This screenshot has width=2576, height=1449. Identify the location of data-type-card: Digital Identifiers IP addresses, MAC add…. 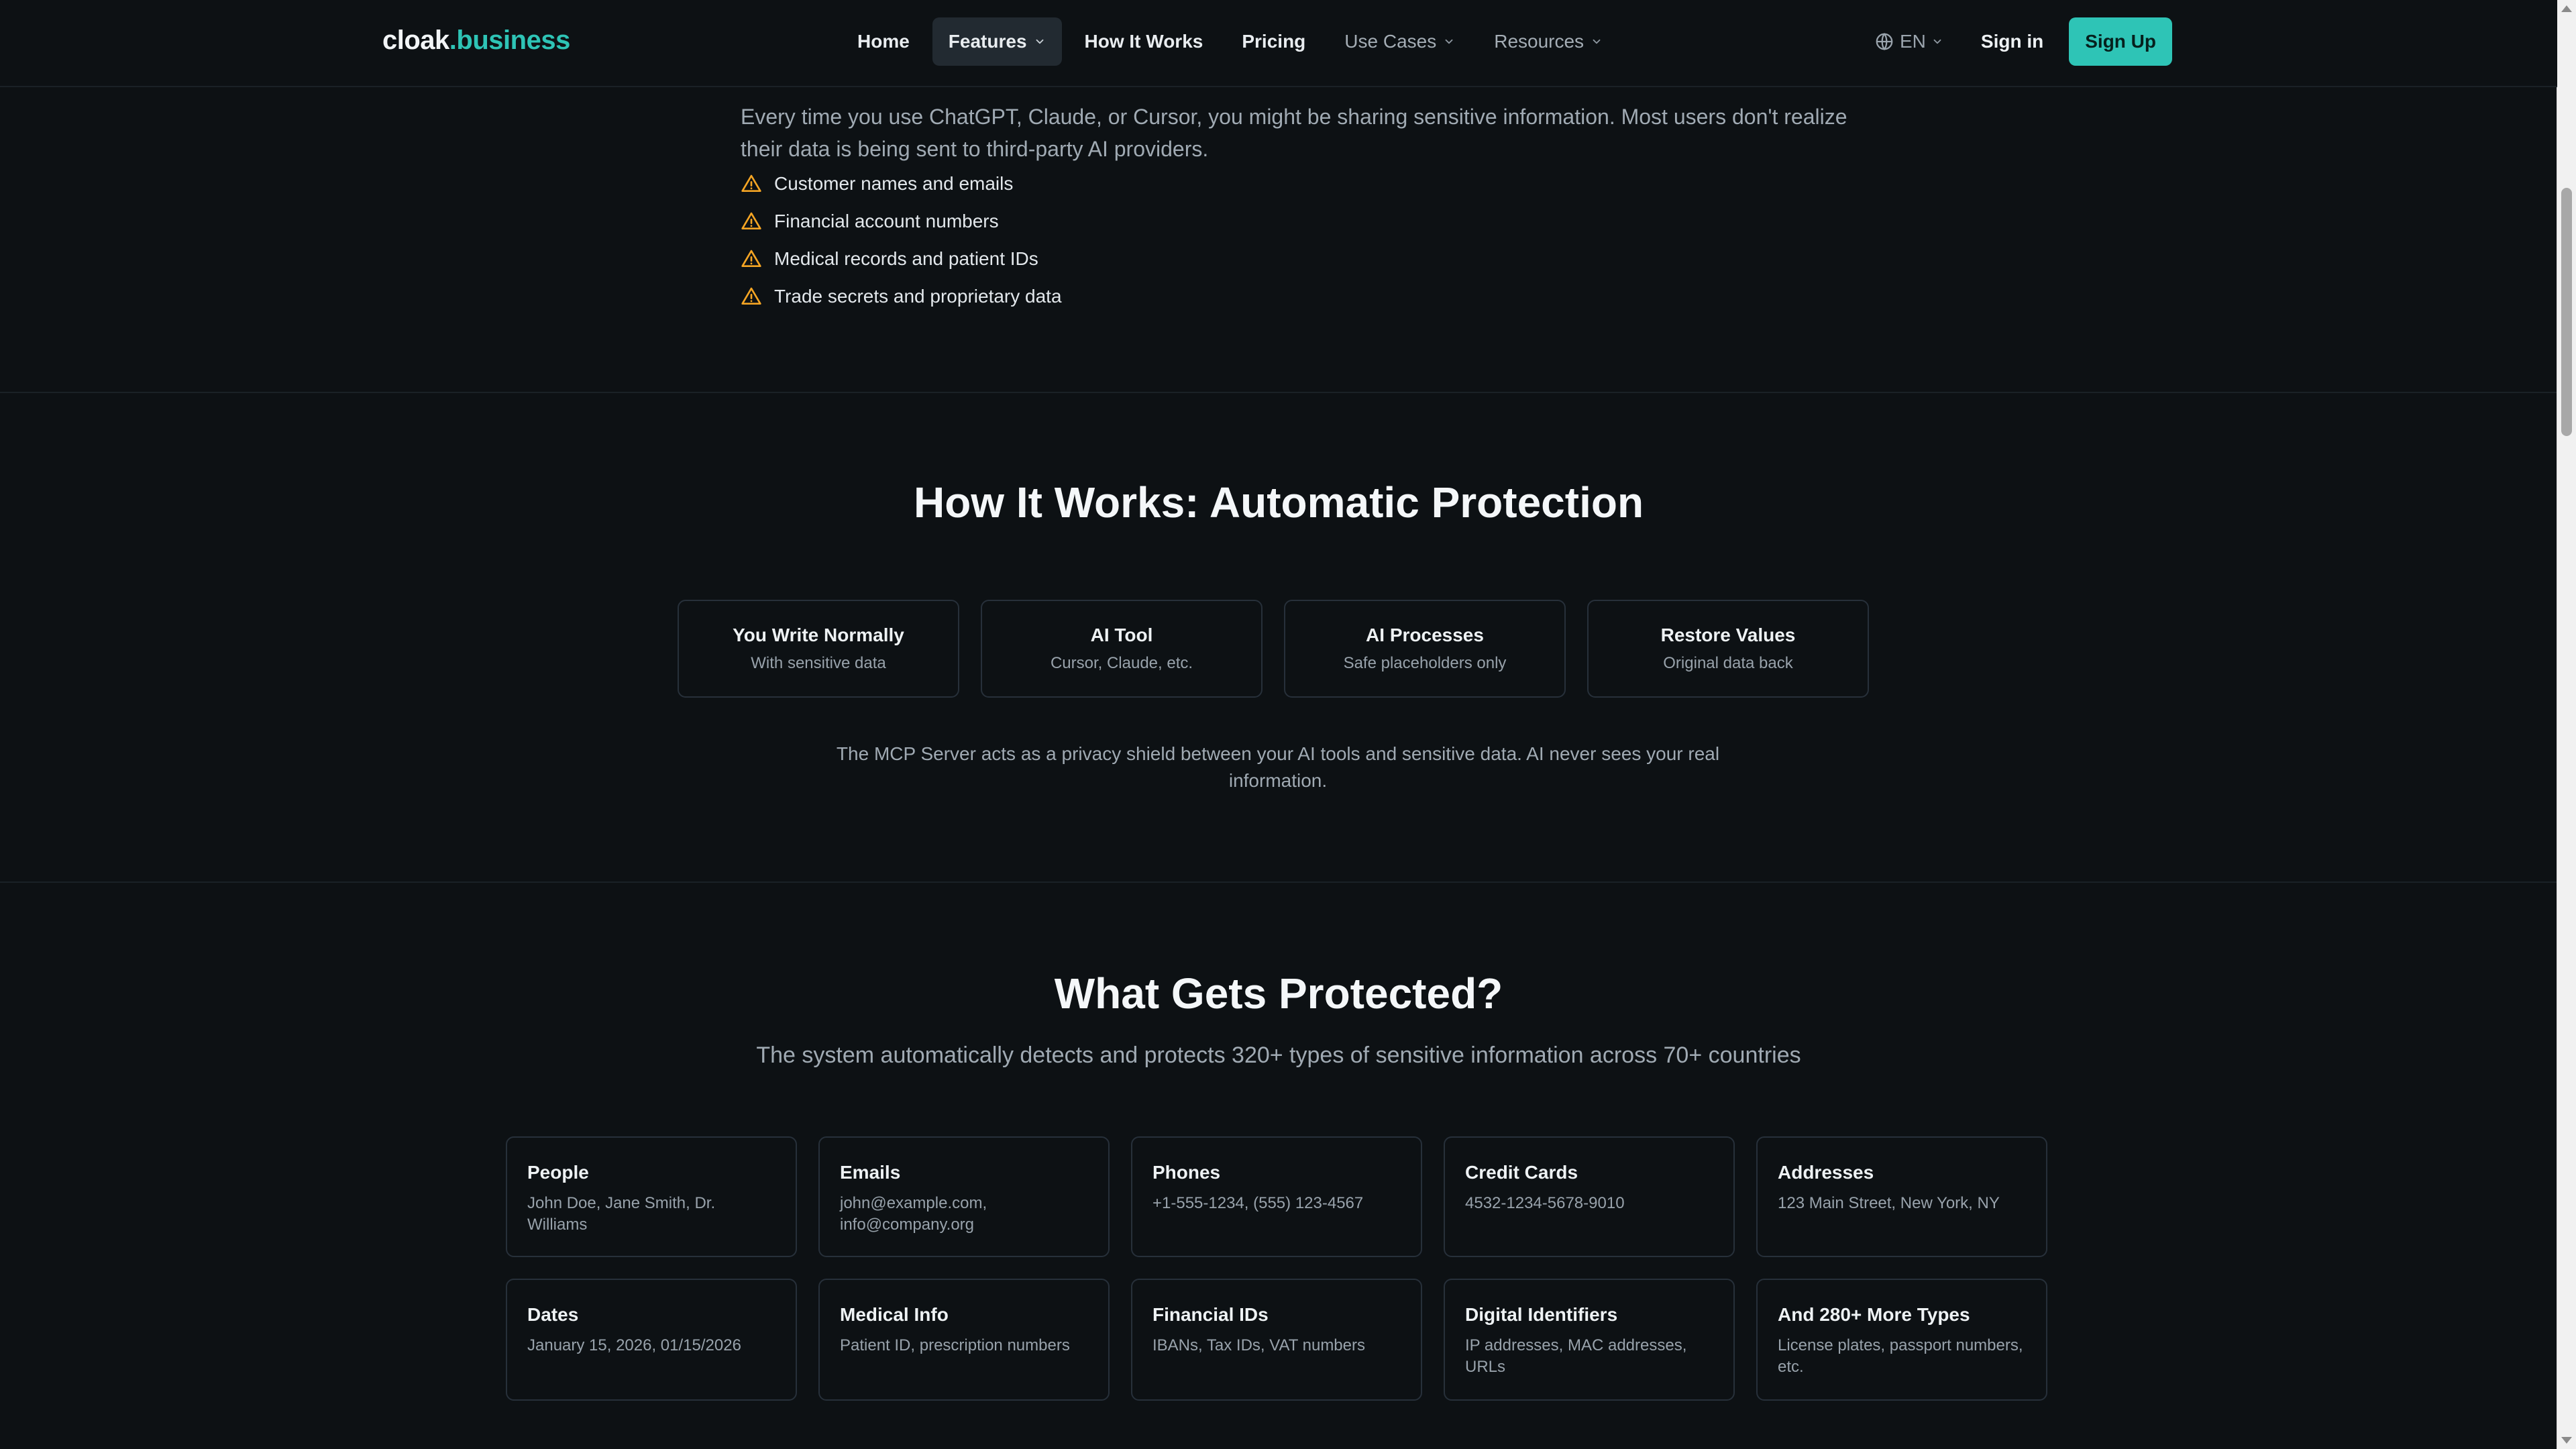
(1589, 1340).